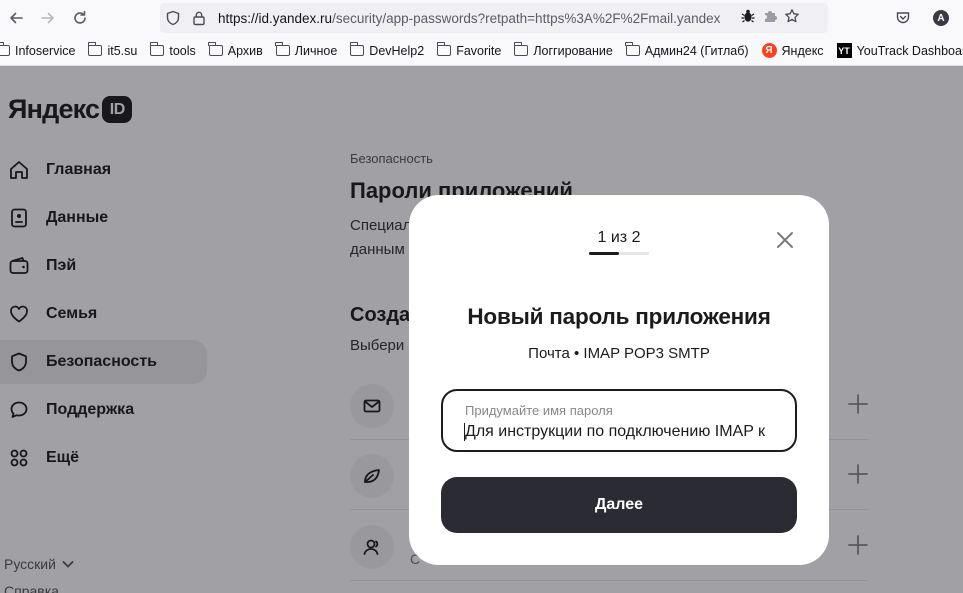  What do you see at coordinates (397, 50) in the screenshot?
I see `bookmark-label: DevHelp2` at bounding box center [397, 50].